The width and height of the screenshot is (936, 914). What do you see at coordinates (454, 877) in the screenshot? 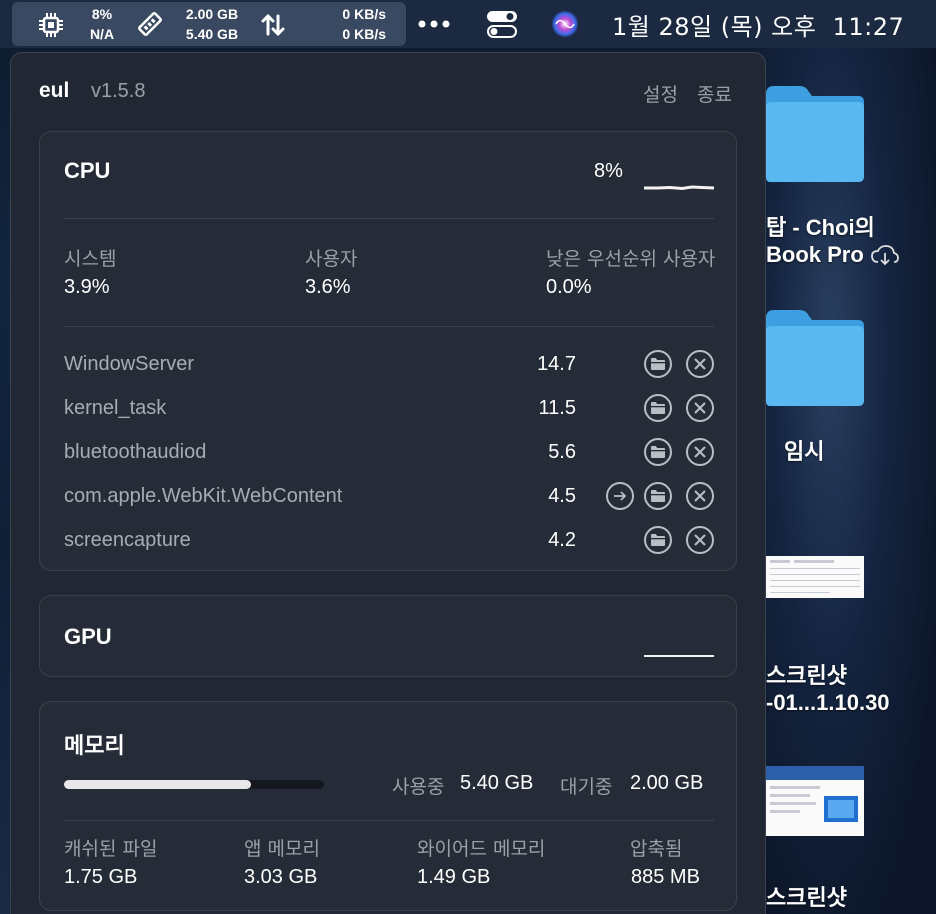
I see `memory-wired-value: 1.49 GB` at bounding box center [454, 877].